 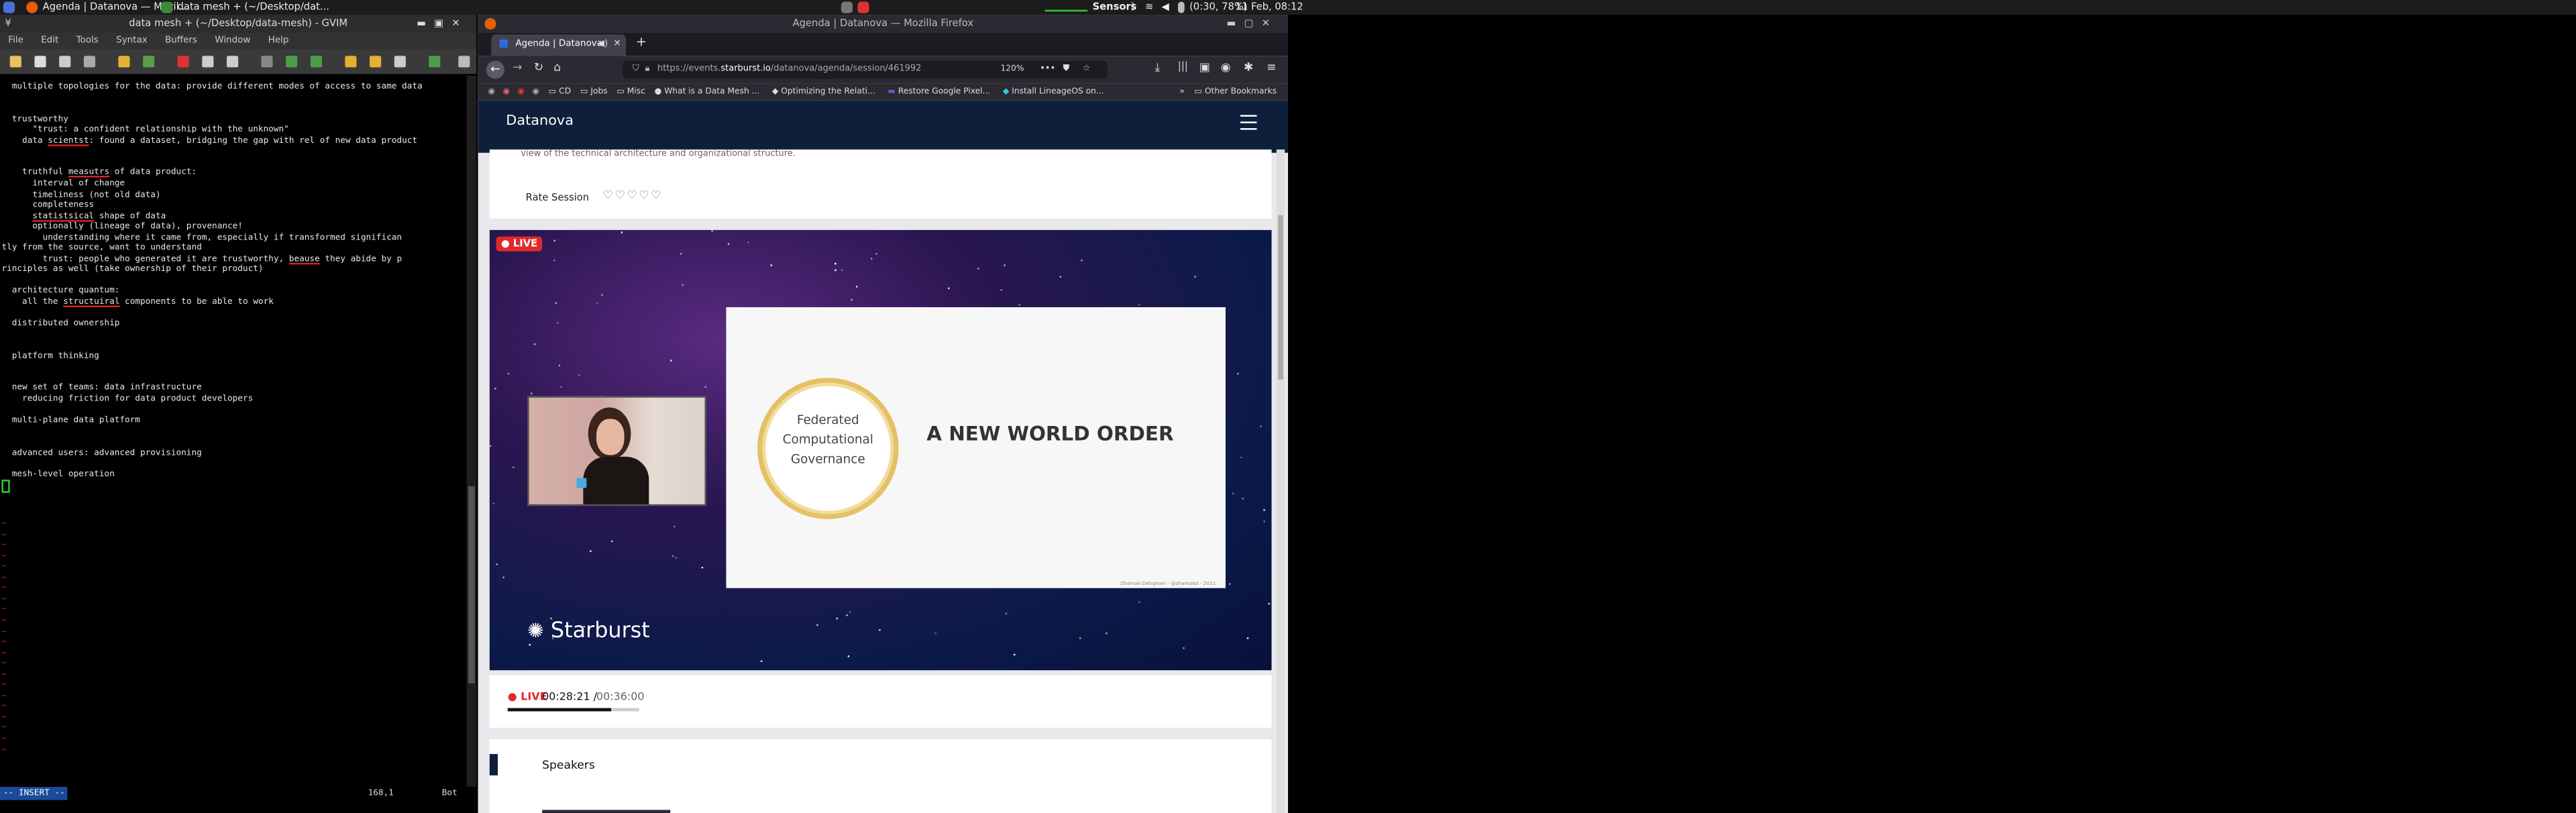 What do you see at coordinates (70, 422) in the screenshot?
I see `editor-line: multi-plane data platform` at bounding box center [70, 422].